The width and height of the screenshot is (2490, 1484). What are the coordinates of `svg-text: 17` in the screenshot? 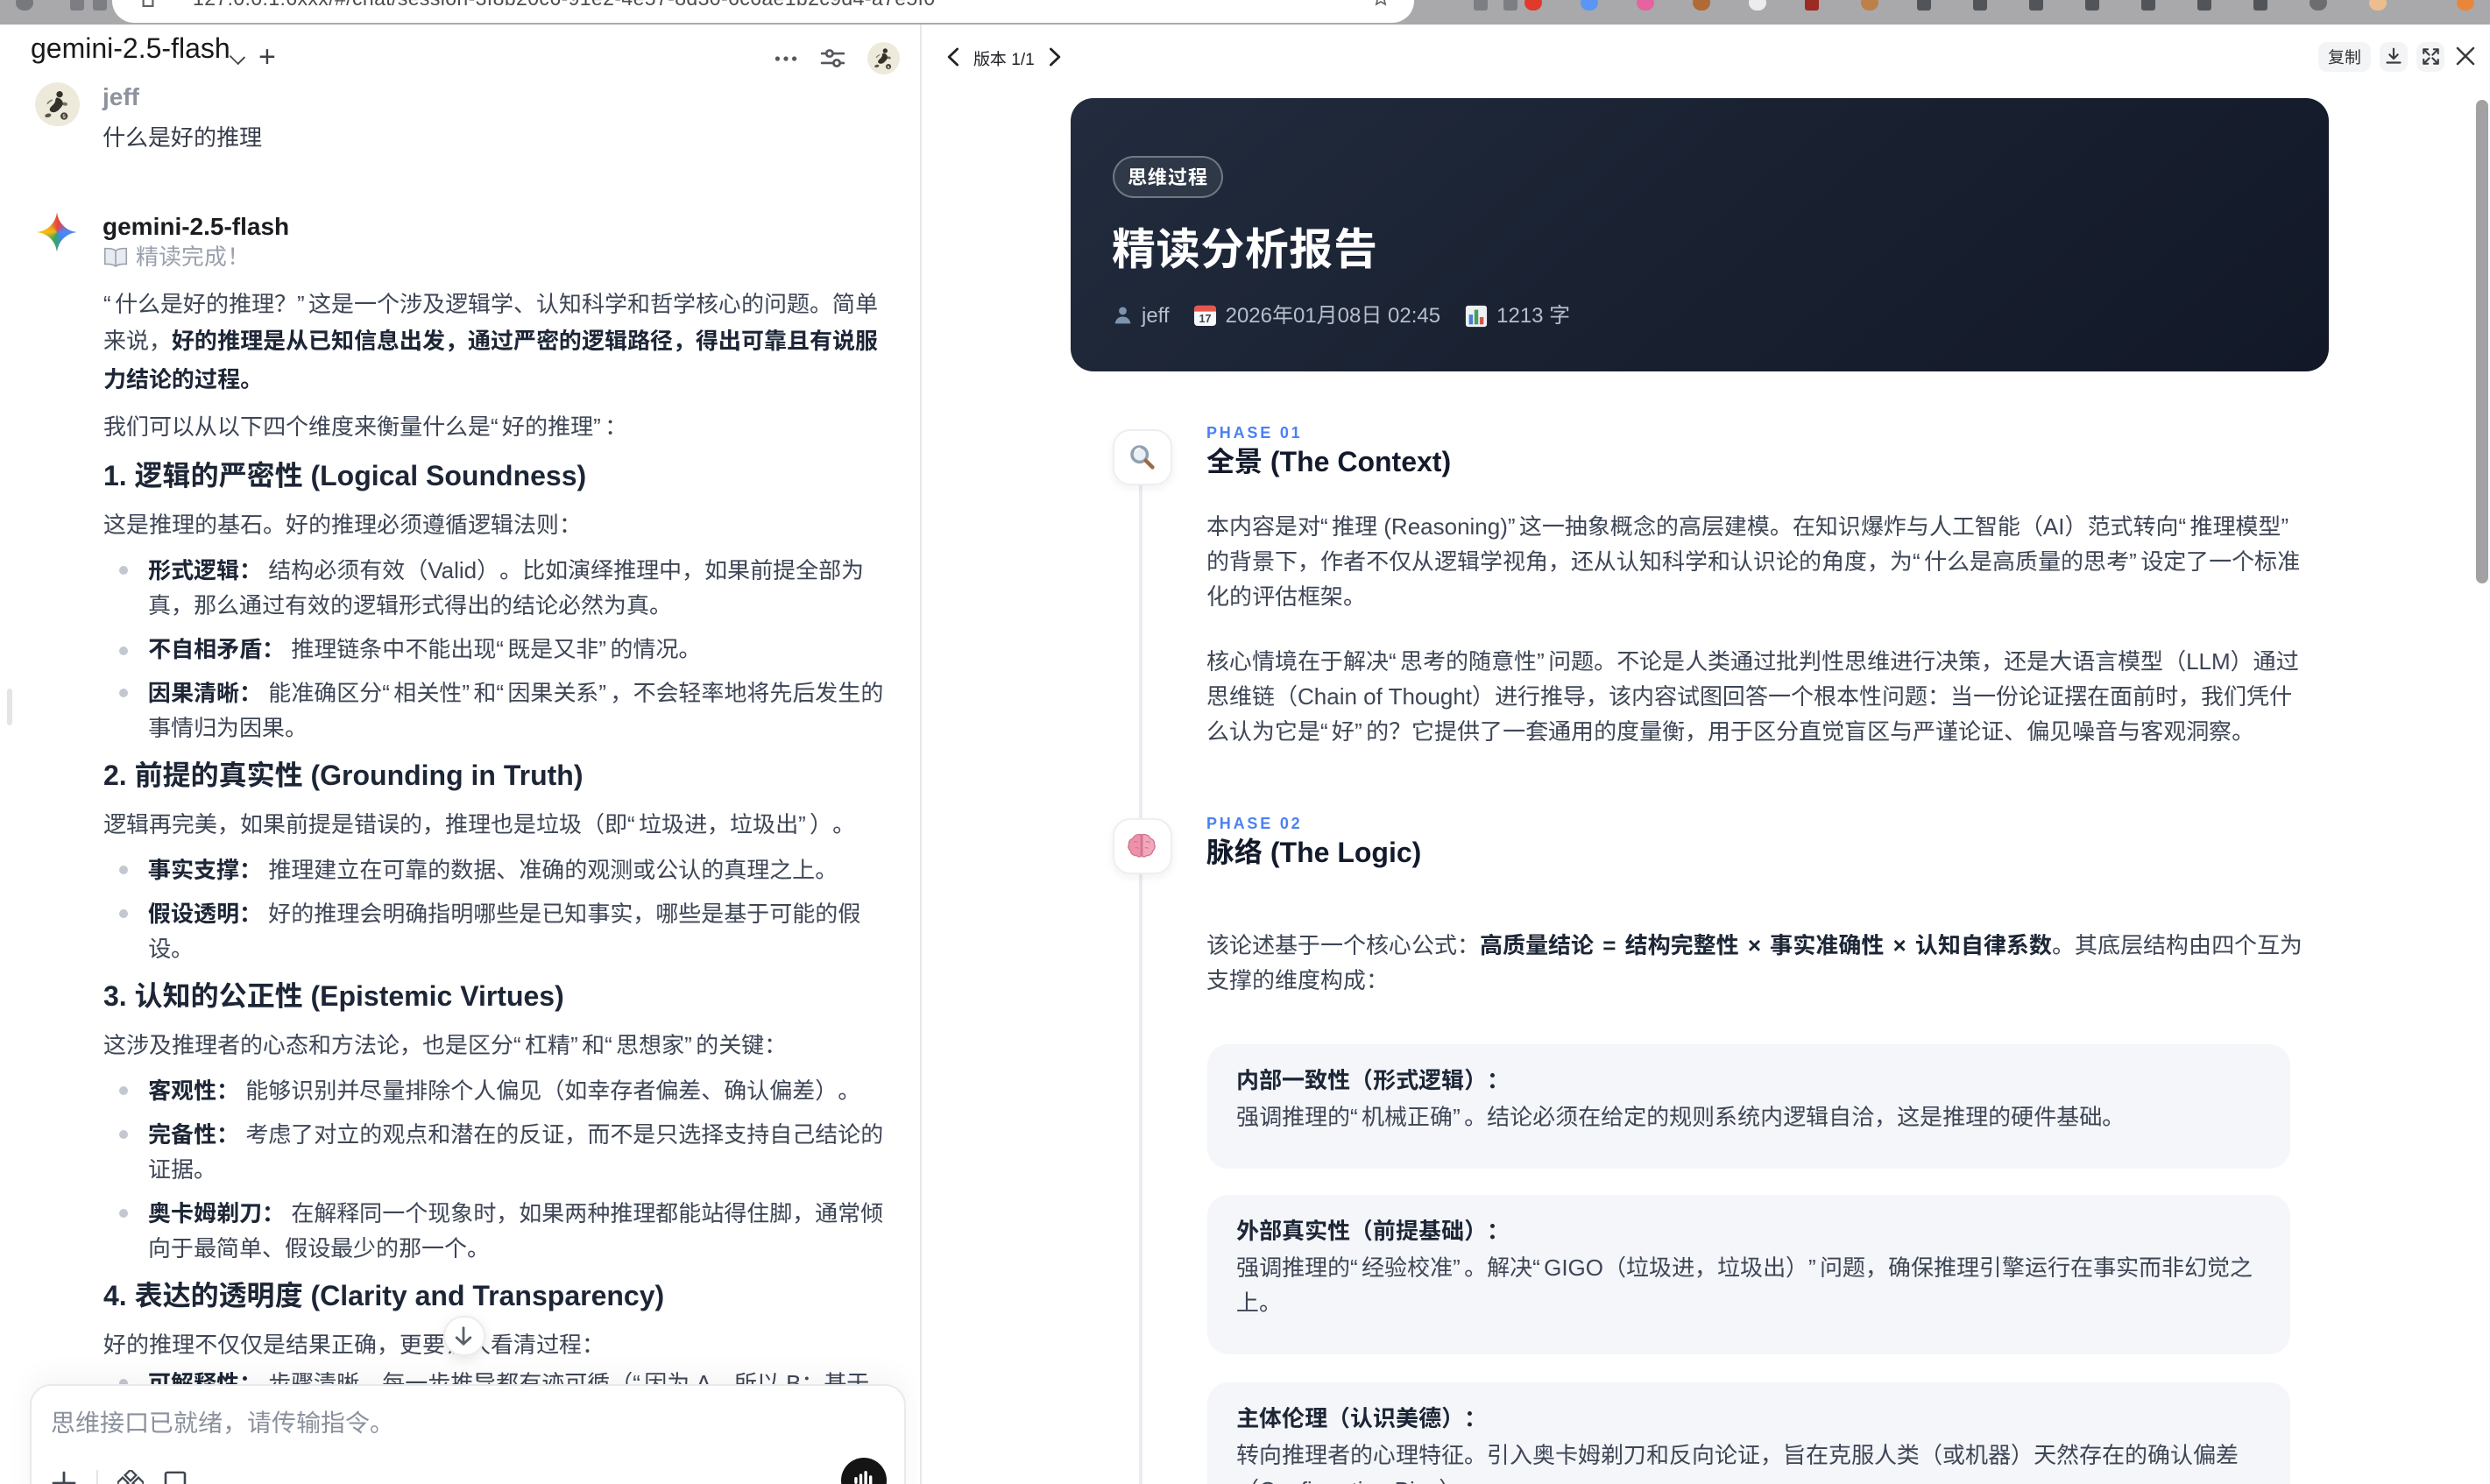 It's located at (1205, 320).